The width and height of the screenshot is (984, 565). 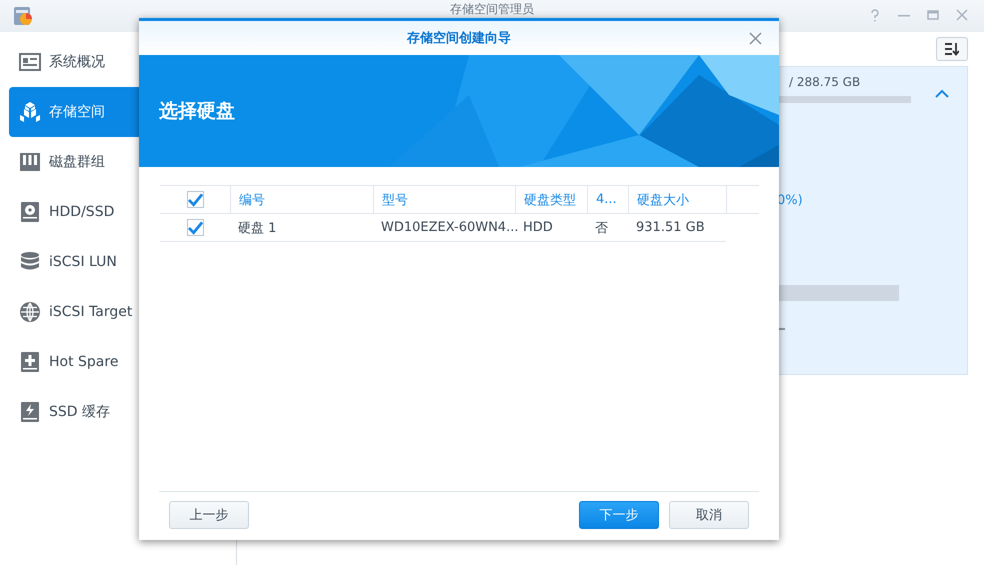 I want to click on column-header: 编号, so click(x=252, y=199).